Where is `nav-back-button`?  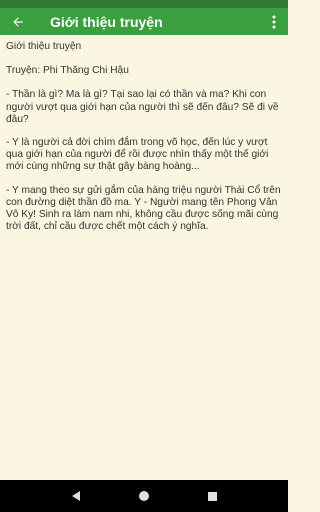
nav-back-button is located at coordinates (76, 496).